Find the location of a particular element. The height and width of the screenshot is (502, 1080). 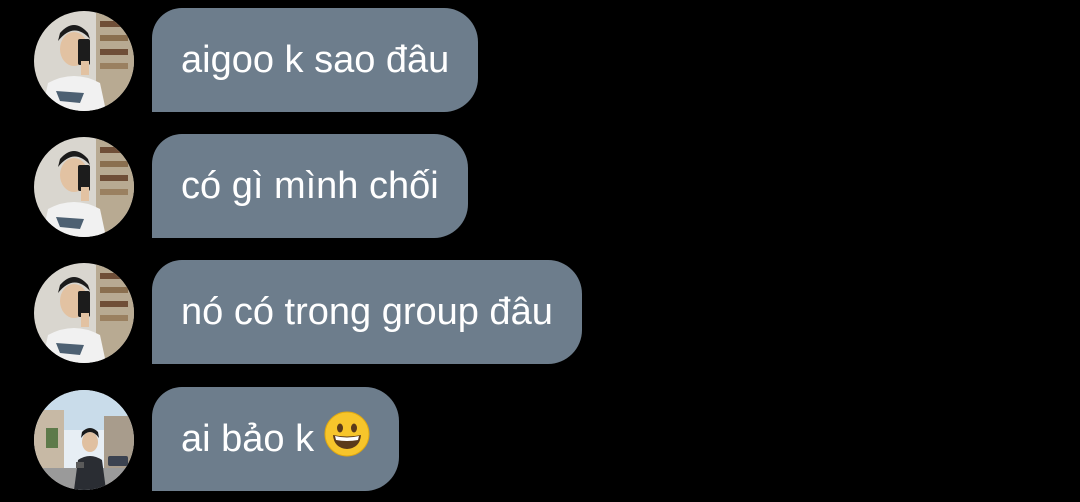

message-bubble: có gì mình chối is located at coordinates (310, 186).